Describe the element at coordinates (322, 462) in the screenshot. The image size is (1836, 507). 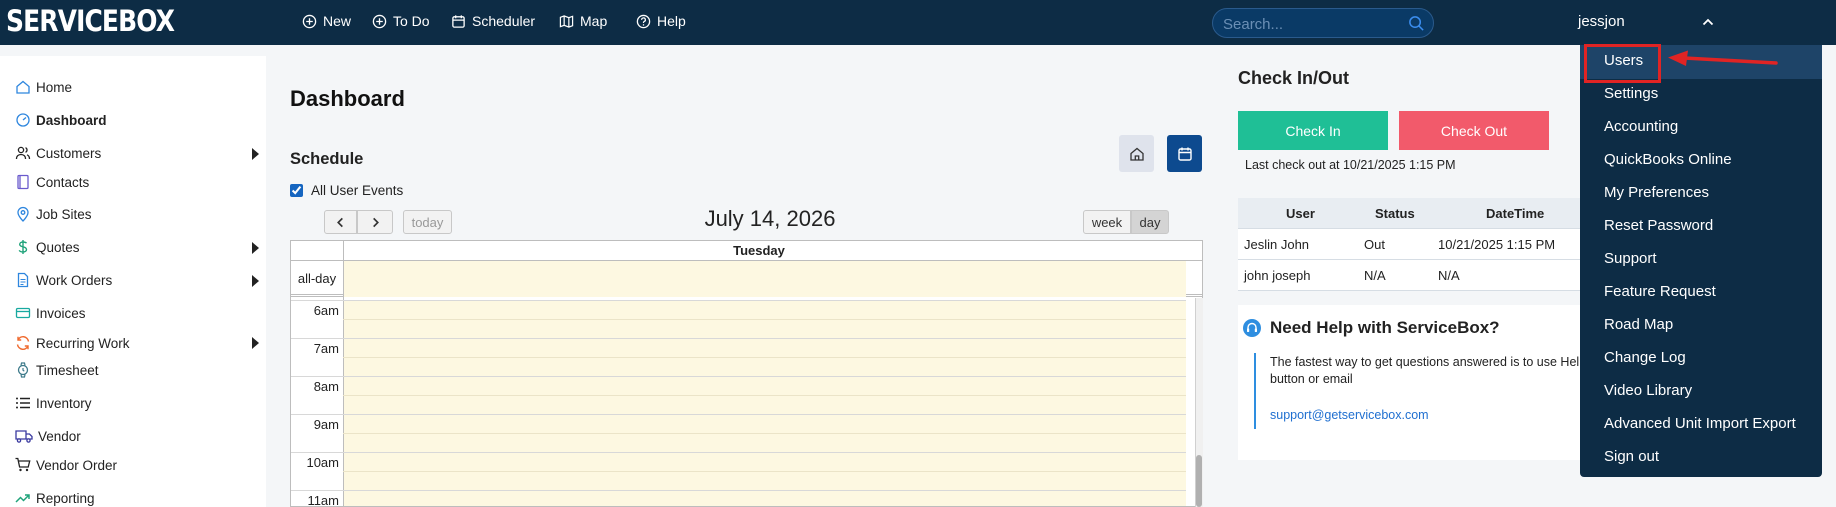
I see `hour-label: 10am` at that location.